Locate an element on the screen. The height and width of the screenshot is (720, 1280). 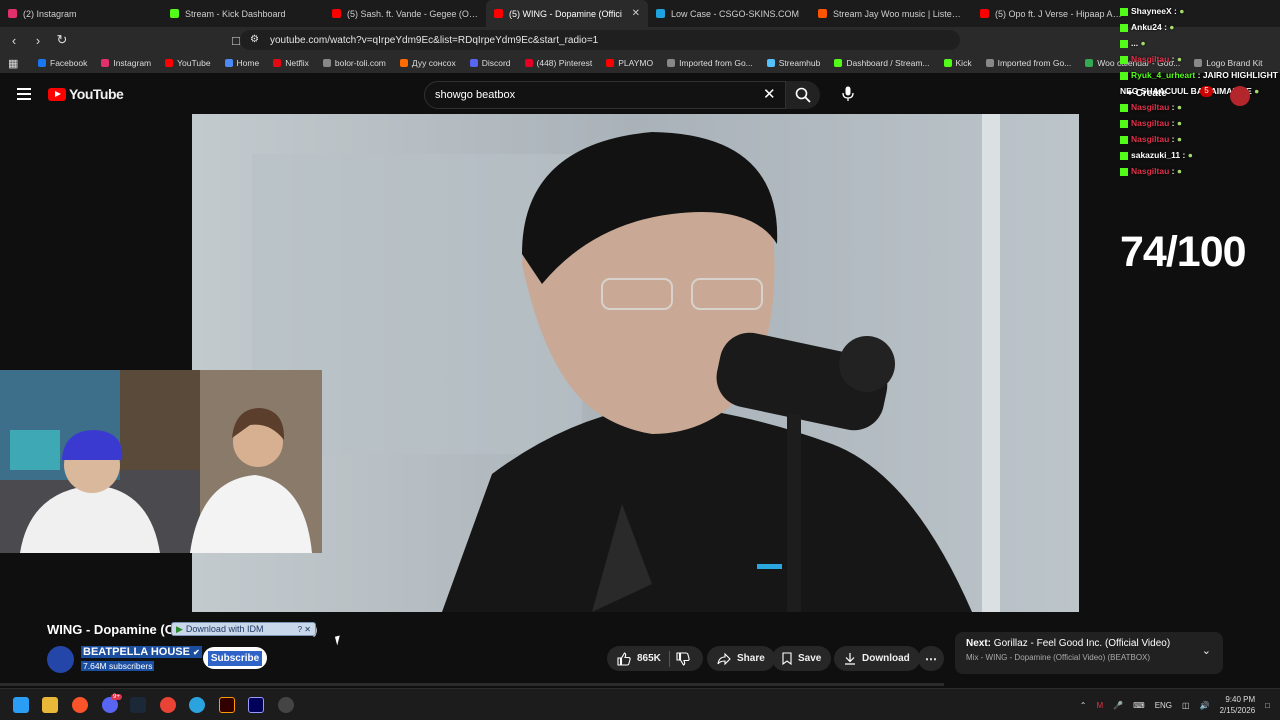
chevron-down-icon: ⌄ is located at coordinates (1206, 650).